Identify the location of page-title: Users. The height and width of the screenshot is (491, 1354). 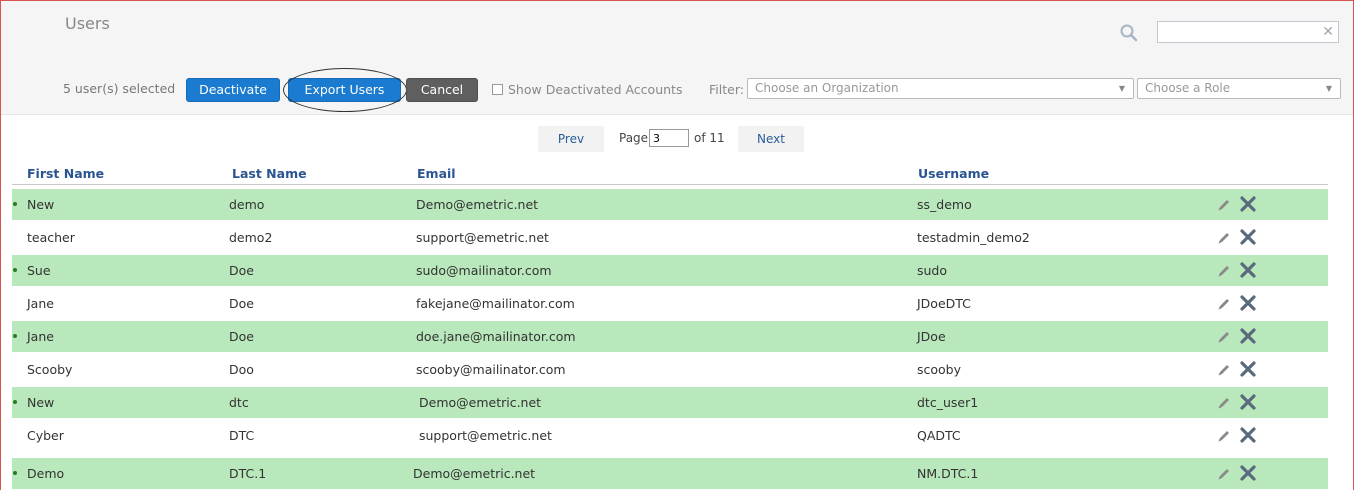
(87, 23).